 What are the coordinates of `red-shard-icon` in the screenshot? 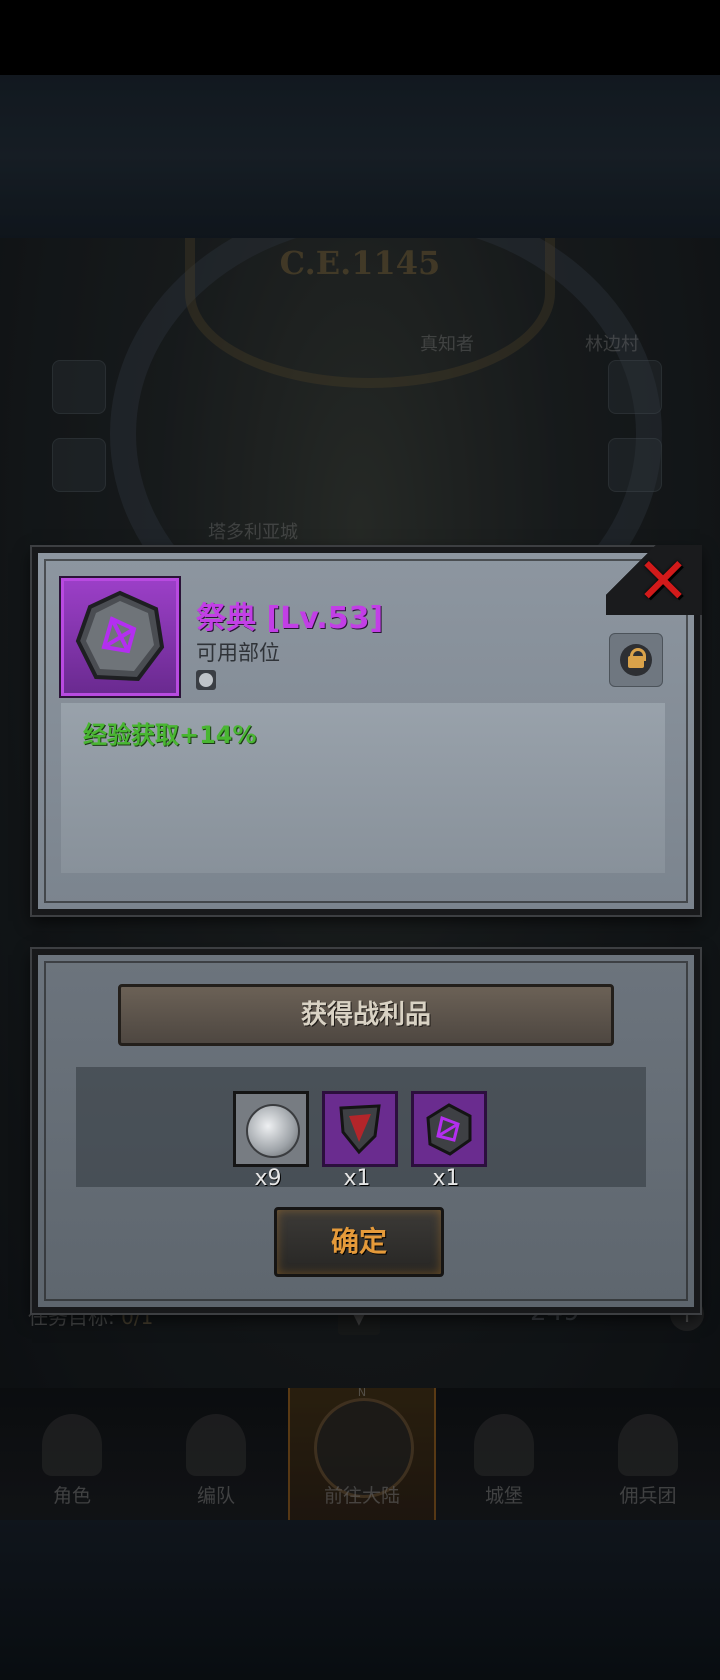 It's located at (360, 1129).